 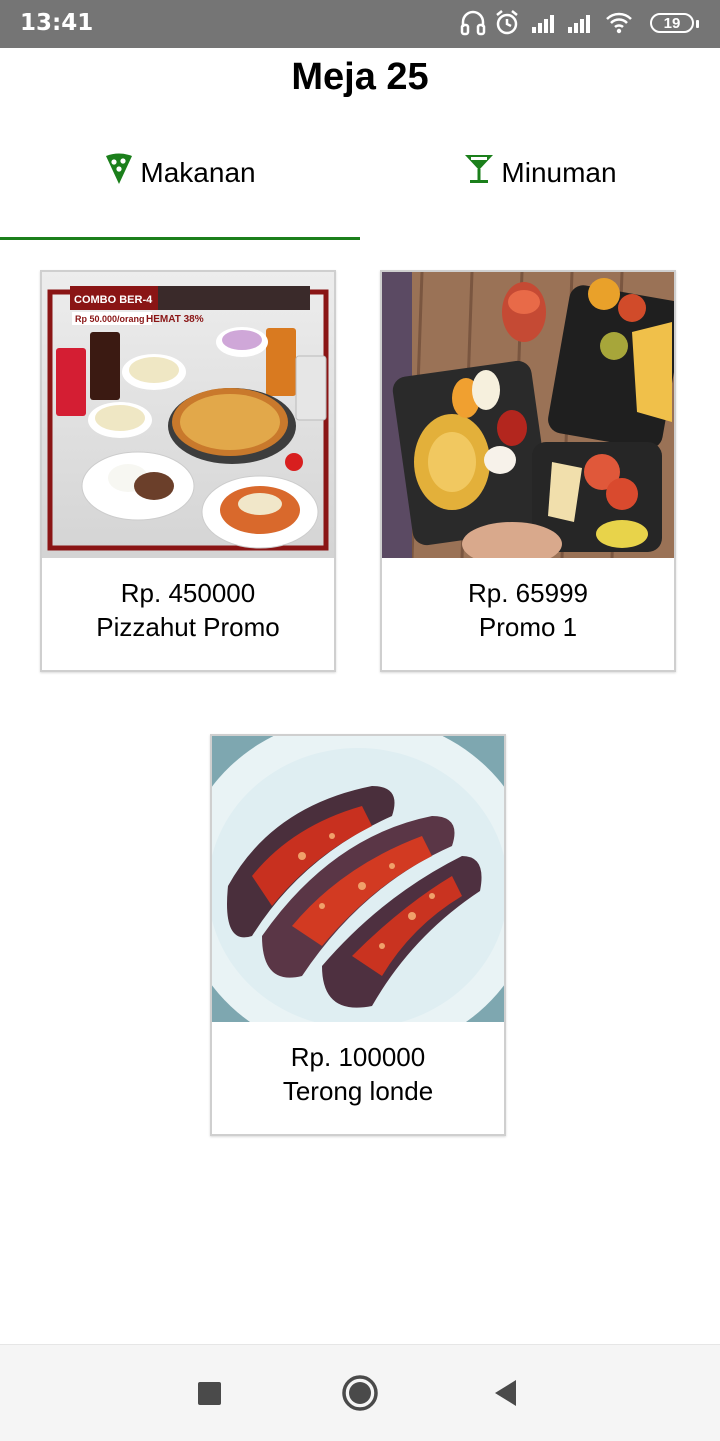 What do you see at coordinates (360, 24) in the screenshot?
I see `status-bar: 13:41 19` at bounding box center [360, 24].